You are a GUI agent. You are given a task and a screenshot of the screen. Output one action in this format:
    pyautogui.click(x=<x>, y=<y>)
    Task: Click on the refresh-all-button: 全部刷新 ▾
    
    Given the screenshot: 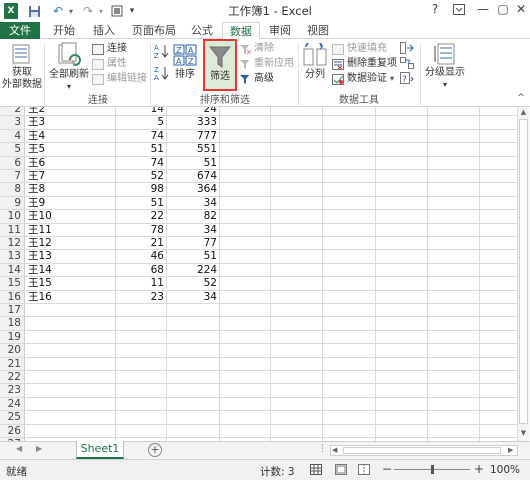 What is the action you would take?
    pyautogui.click(x=69, y=67)
    